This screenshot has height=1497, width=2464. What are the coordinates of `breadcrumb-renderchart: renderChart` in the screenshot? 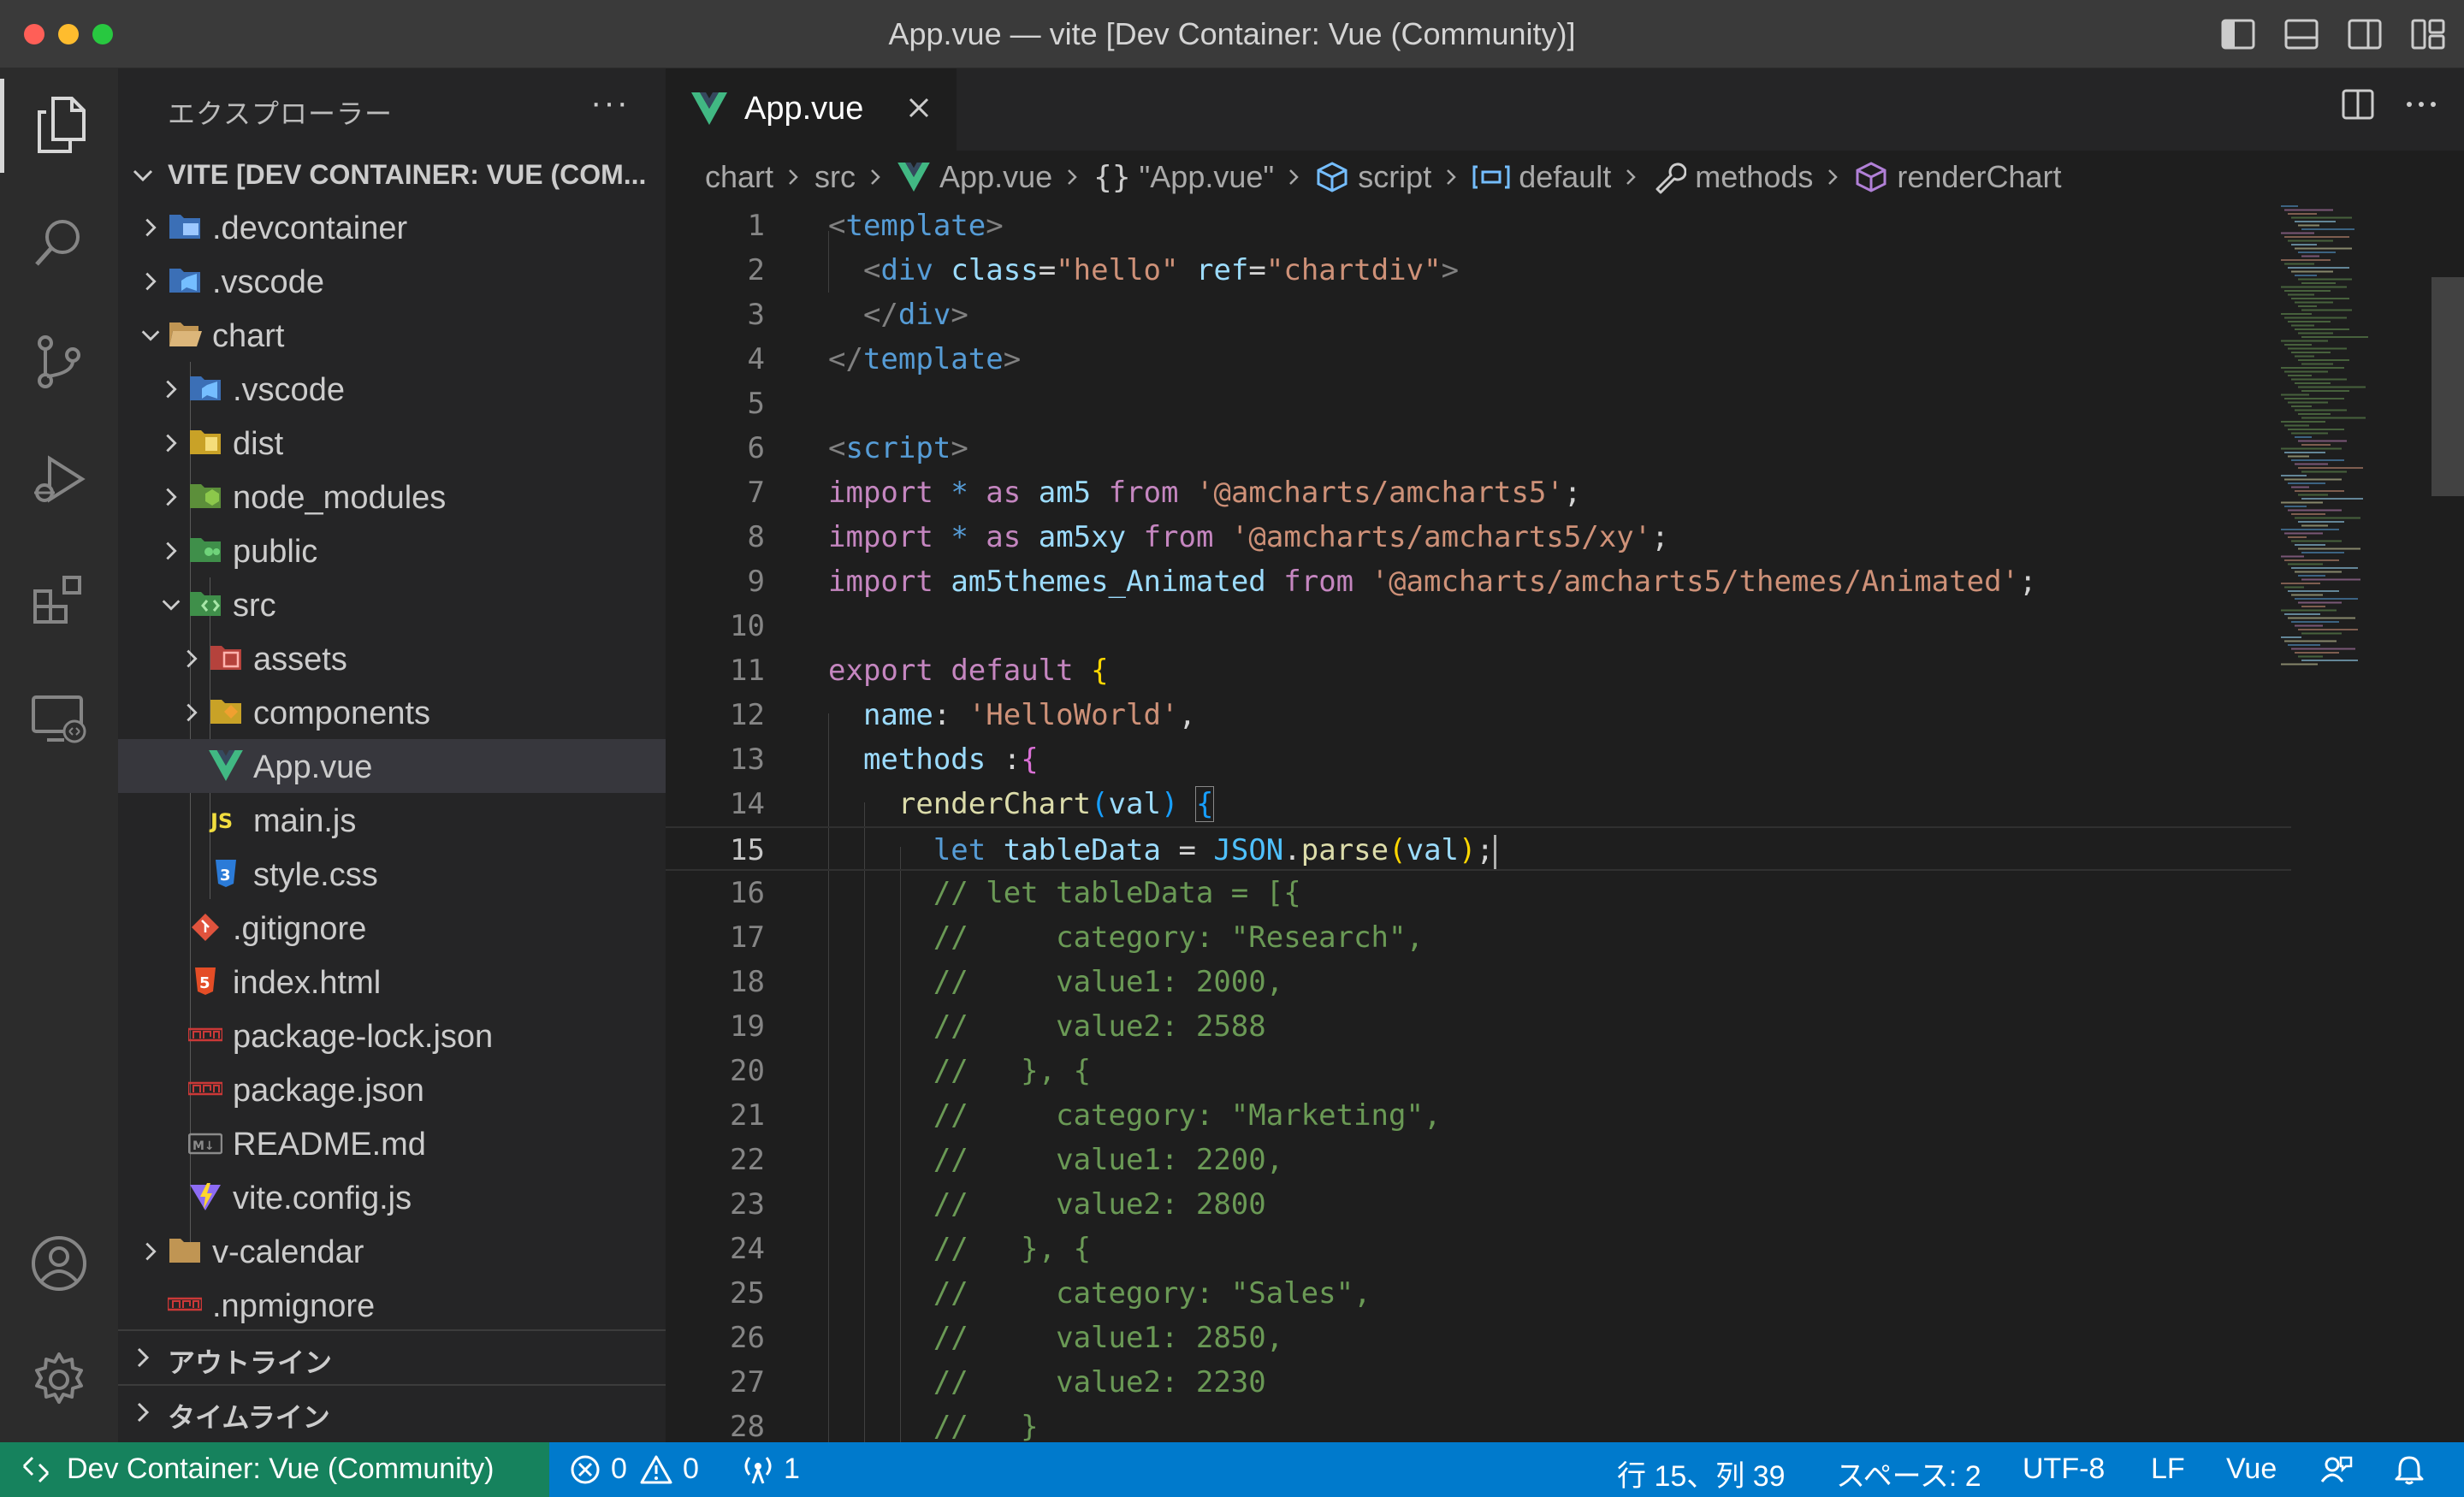 It's located at (1979, 177).